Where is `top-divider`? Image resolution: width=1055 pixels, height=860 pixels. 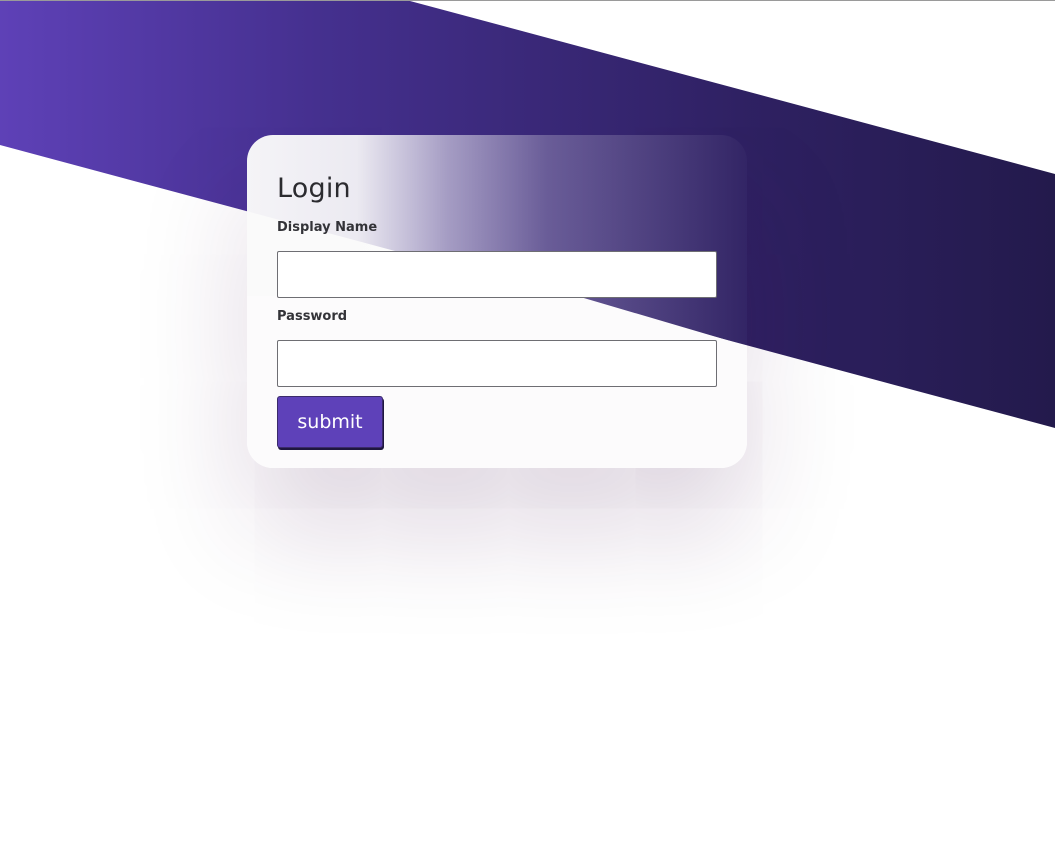 top-divider is located at coordinates (527, 0).